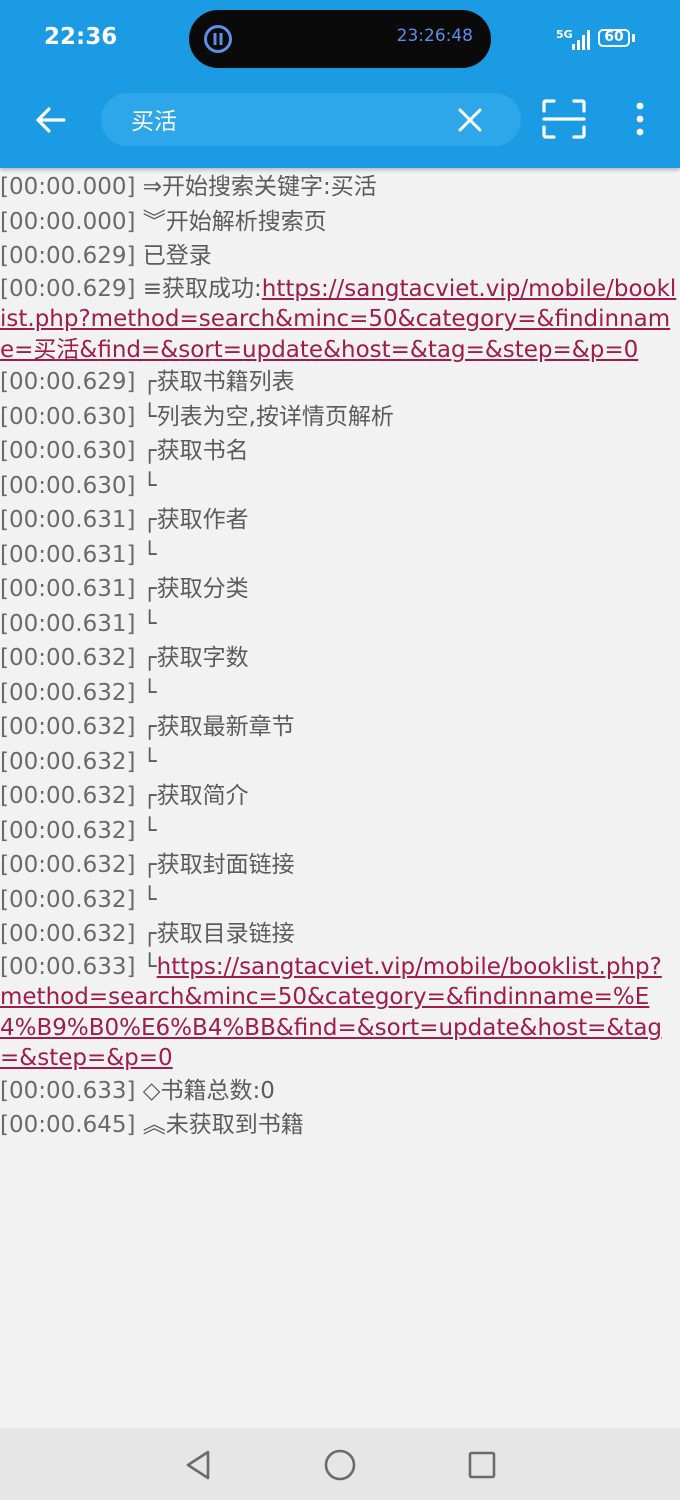  What do you see at coordinates (340, 589) in the screenshot?
I see `log-line: [00:00.631] ┌获取分类` at bounding box center [340, 589].